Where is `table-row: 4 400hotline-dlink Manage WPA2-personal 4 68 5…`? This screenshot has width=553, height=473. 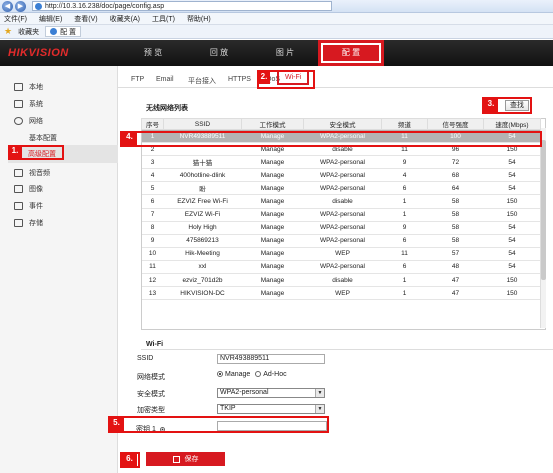 table-row: 4 400hotline-dlink Manage WPA2-personal 4 68 5… is located at coordinates (341, 175).